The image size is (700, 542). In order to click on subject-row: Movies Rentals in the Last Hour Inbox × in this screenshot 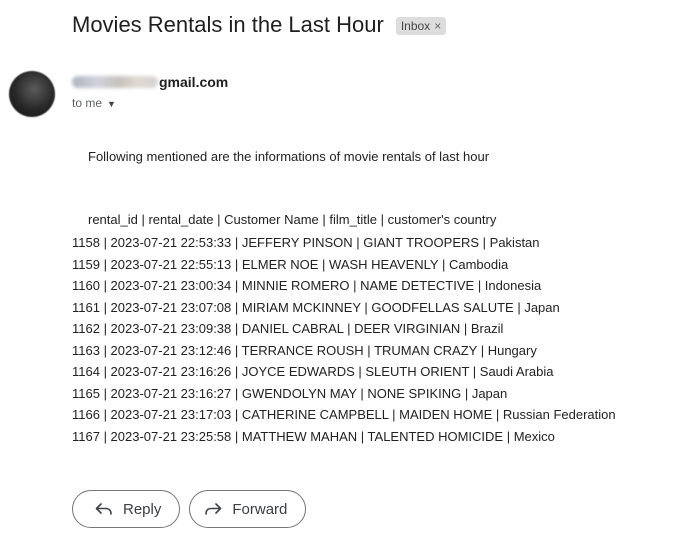, I will do `click(259, 25)`.